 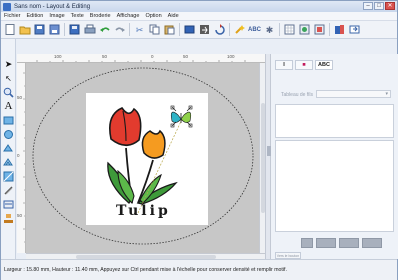 I want to click on color-preview-box, so click(x=334, y=121).